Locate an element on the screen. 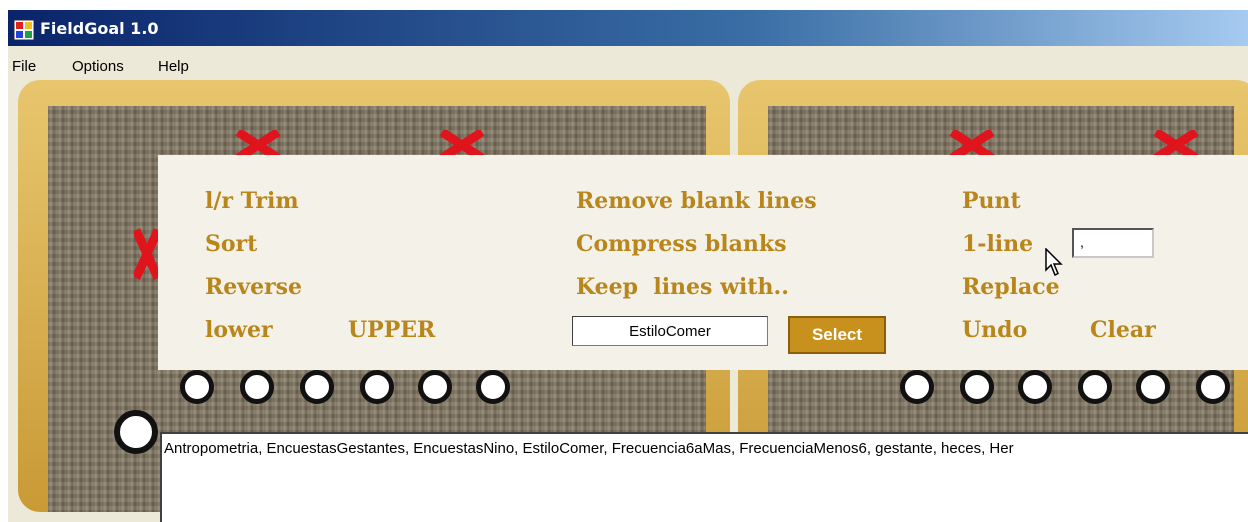  keep-lines-filter-input: EstiloComer is located at coordinates (670, 331).